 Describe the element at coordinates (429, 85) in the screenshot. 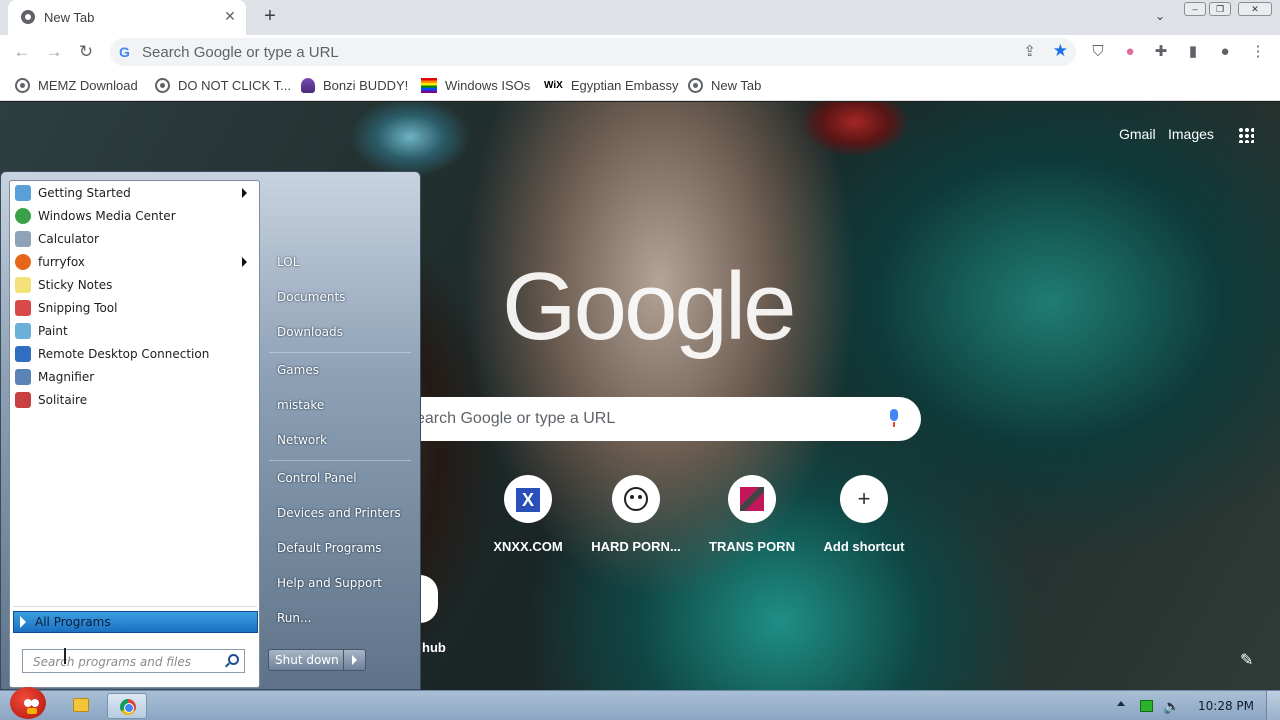

I see `rainbow-flag-icon` at that location.